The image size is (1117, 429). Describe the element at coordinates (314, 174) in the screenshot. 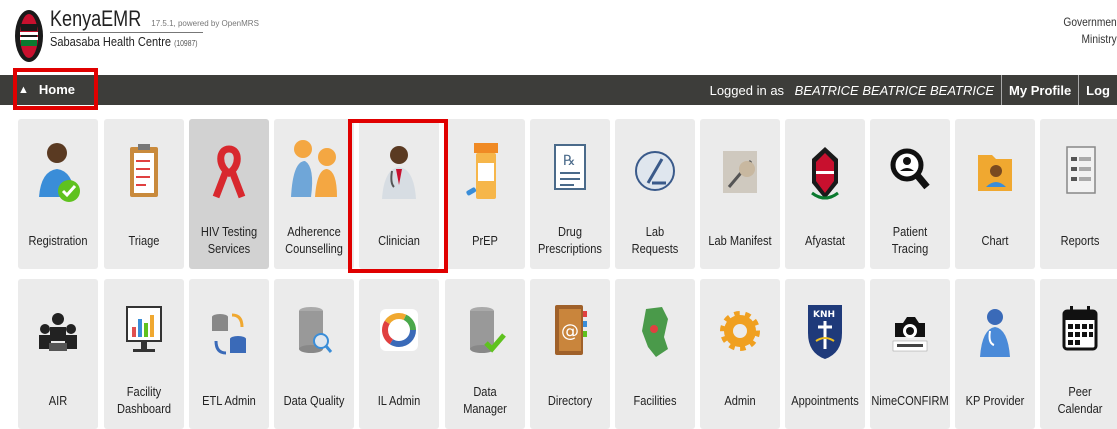

I see `counselling-icon` at that location.